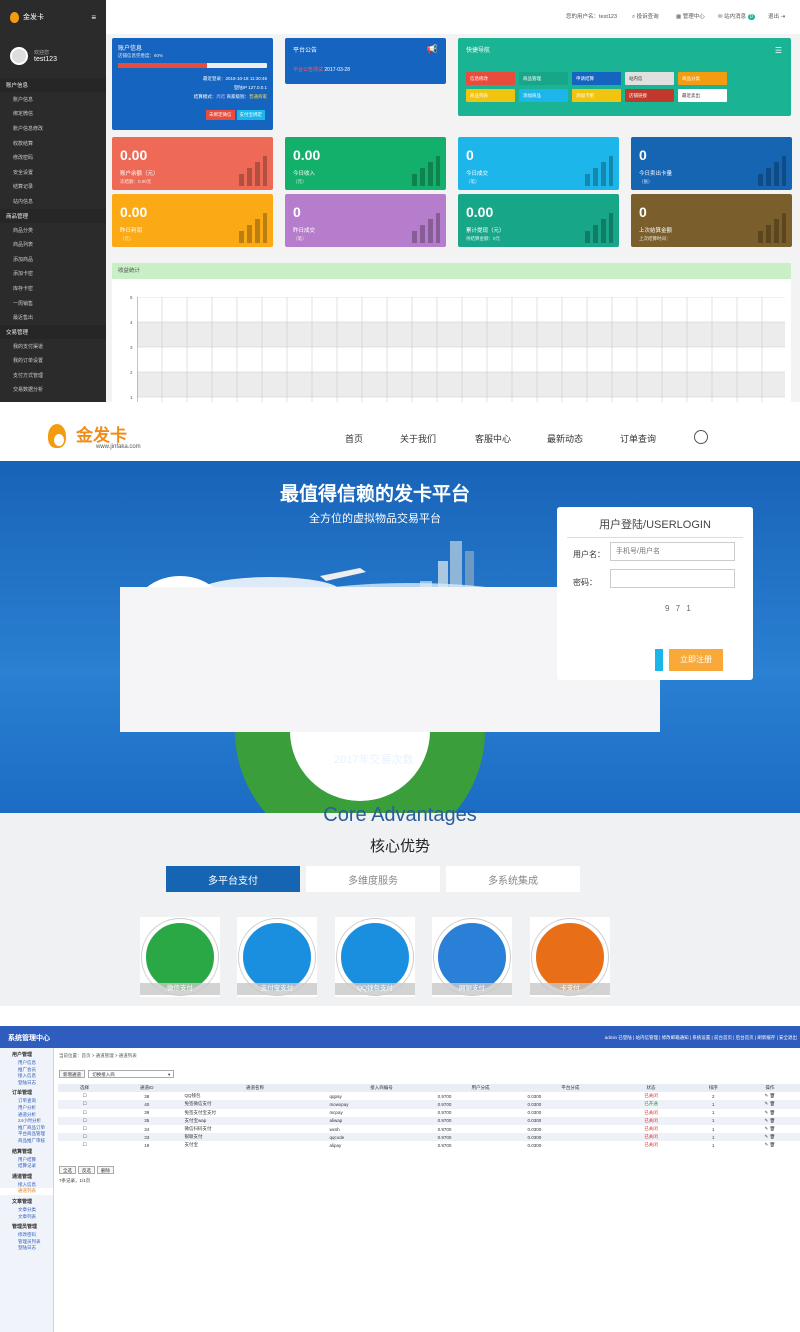 This screenshot has height=1332, width=800. Describe the element at coordinates (53, 274) in the screenshot. I see `sidebar-item: 添加卡密` at that location.